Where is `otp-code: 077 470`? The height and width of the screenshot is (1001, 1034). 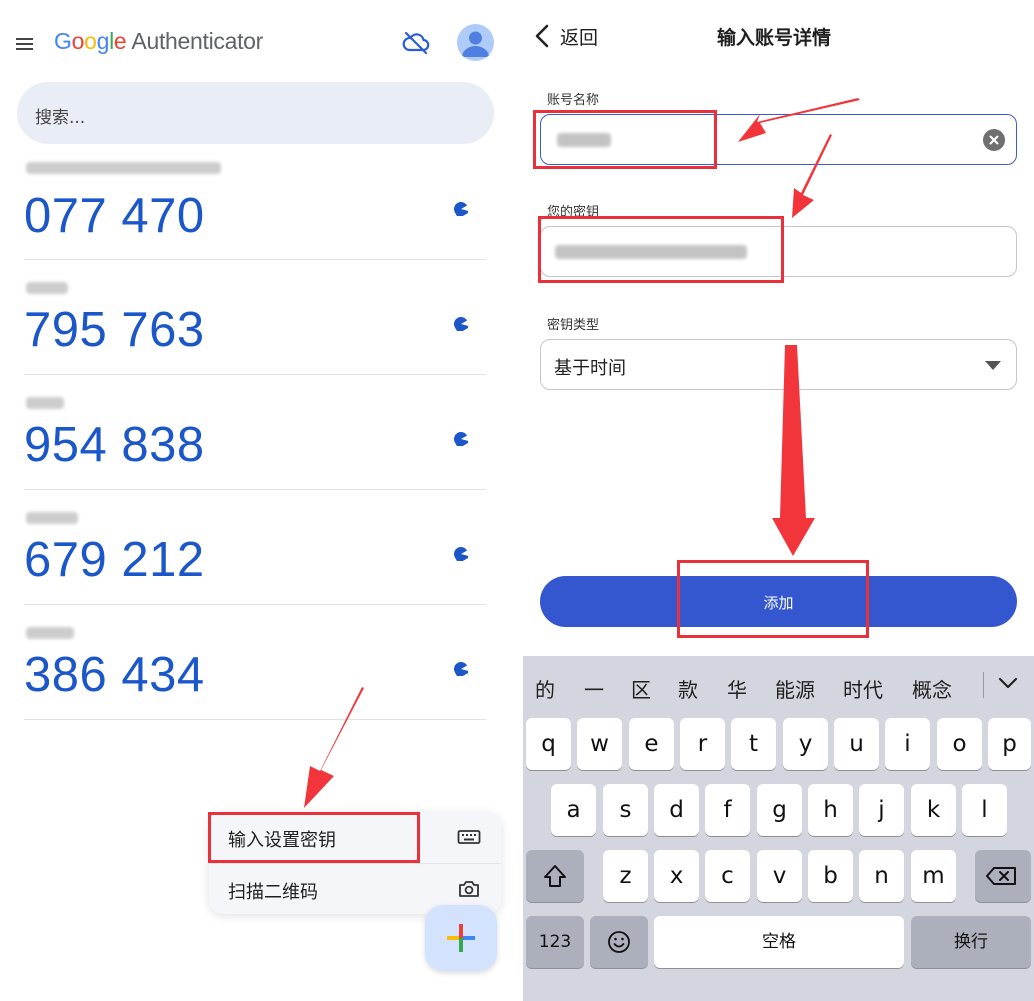
otp-code: 077 470 is located at coordinates (114, 216).